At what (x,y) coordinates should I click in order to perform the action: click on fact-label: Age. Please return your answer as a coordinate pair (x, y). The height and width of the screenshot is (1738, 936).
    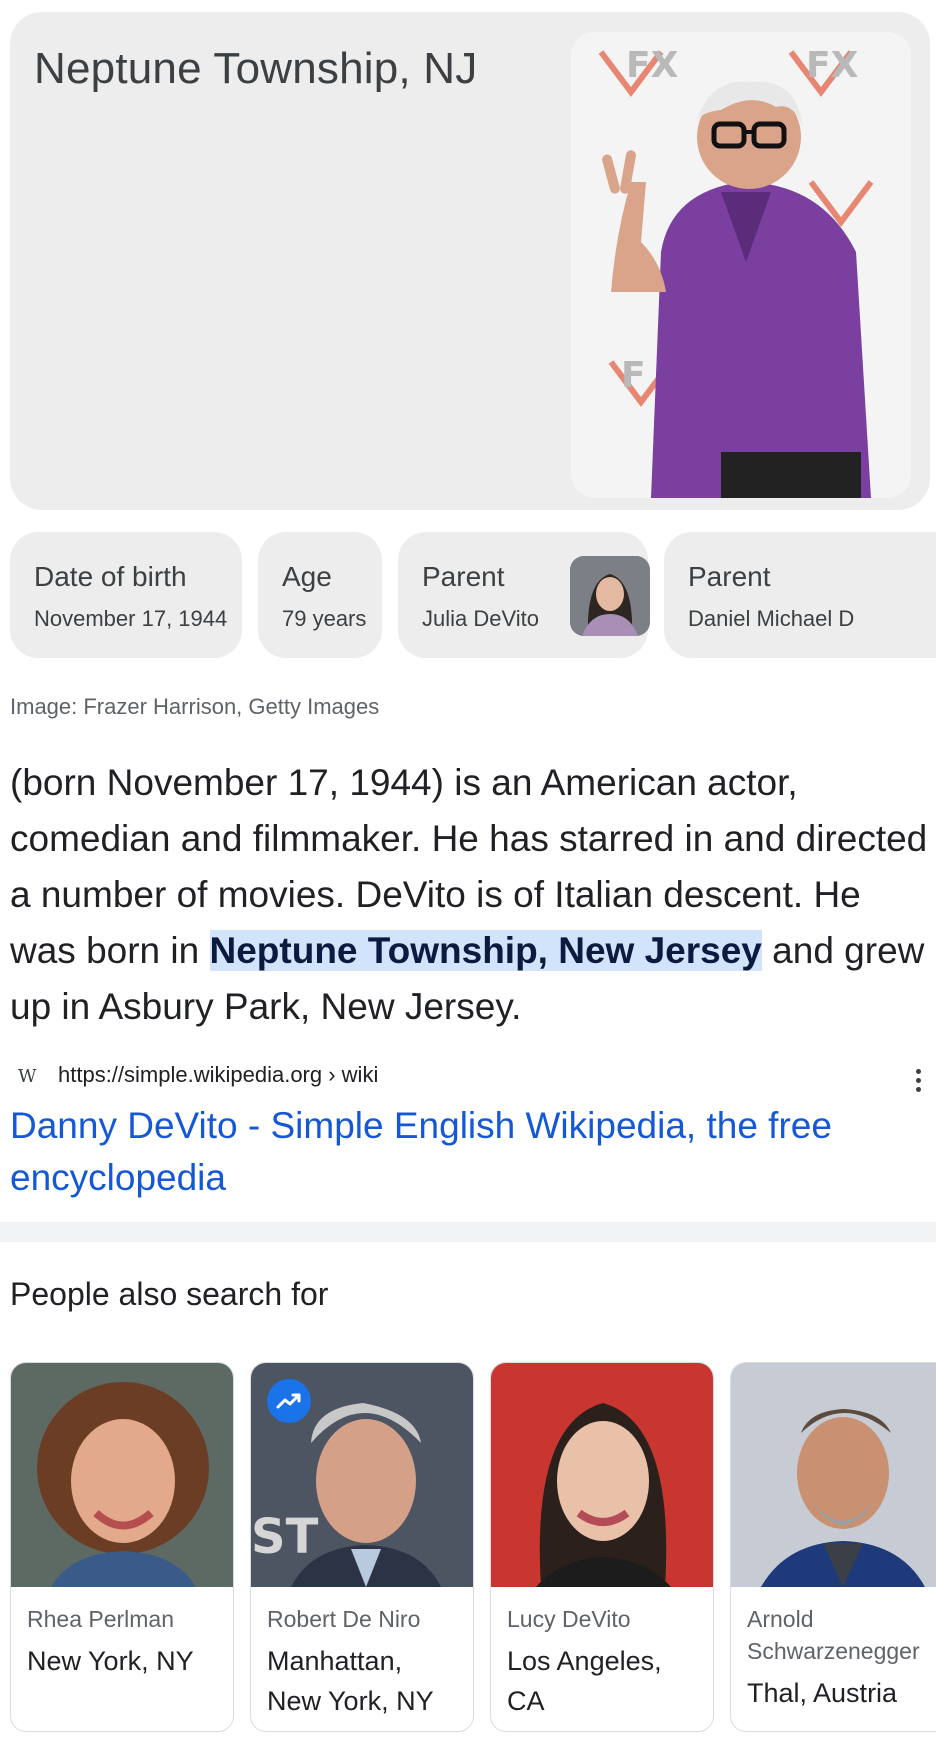
    Looking at the image, I should click on (307, 576).